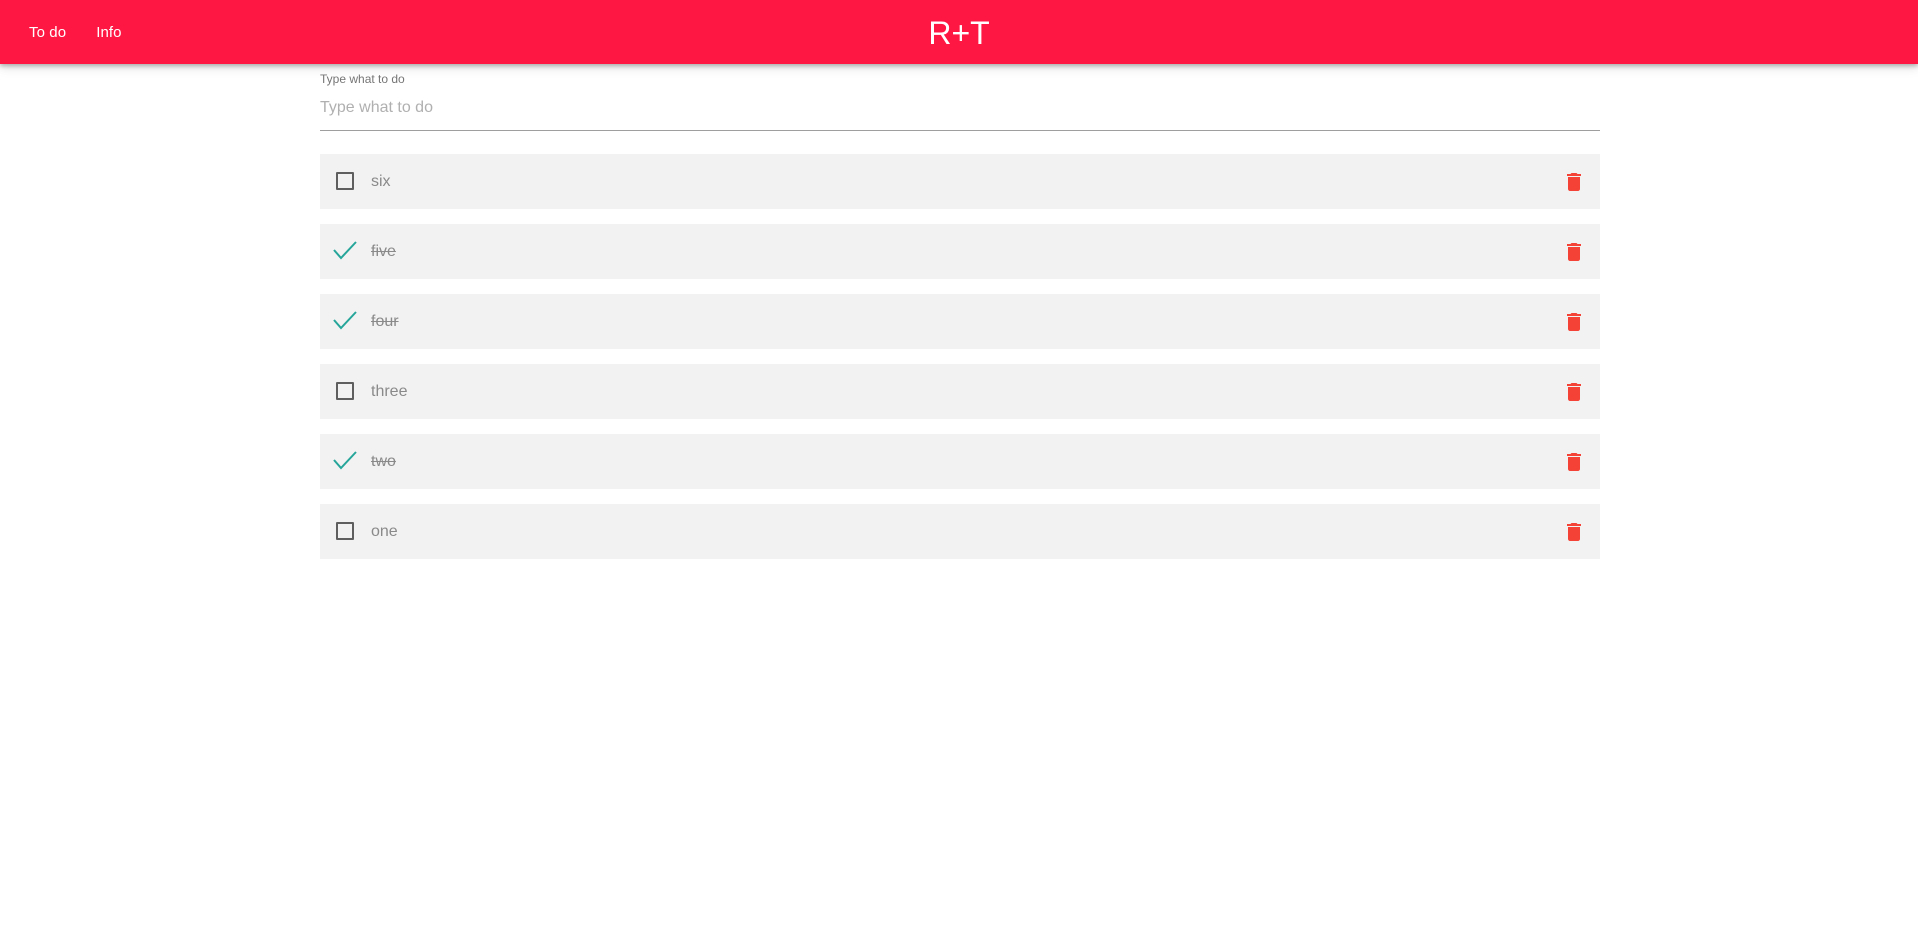  Describe the element at coordinates (383, 251) in the screenshot. I see `todo-item-text: five` at that location.